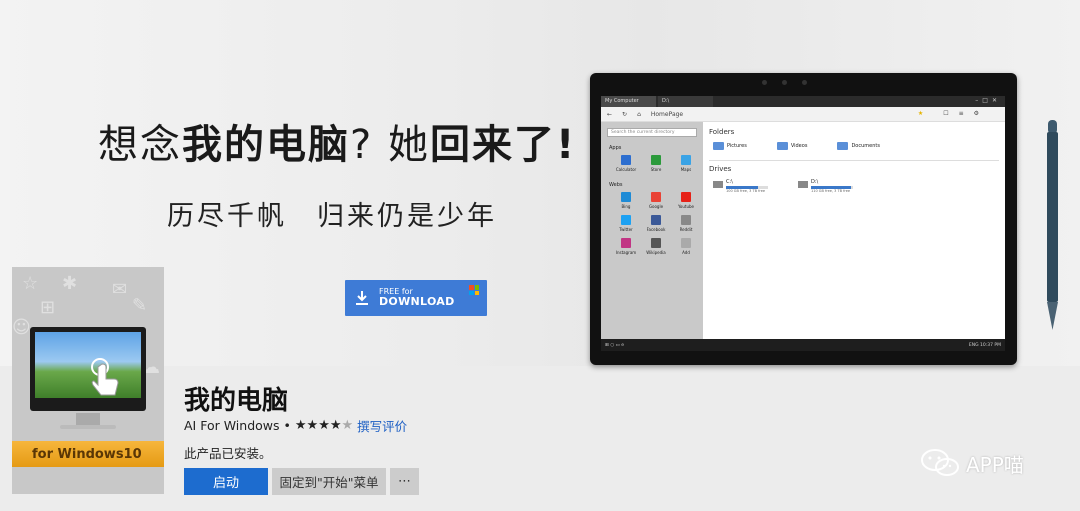 This screenshot has height=511, width=1080. I want to click on star-icon: ☆, so click(30, 283).